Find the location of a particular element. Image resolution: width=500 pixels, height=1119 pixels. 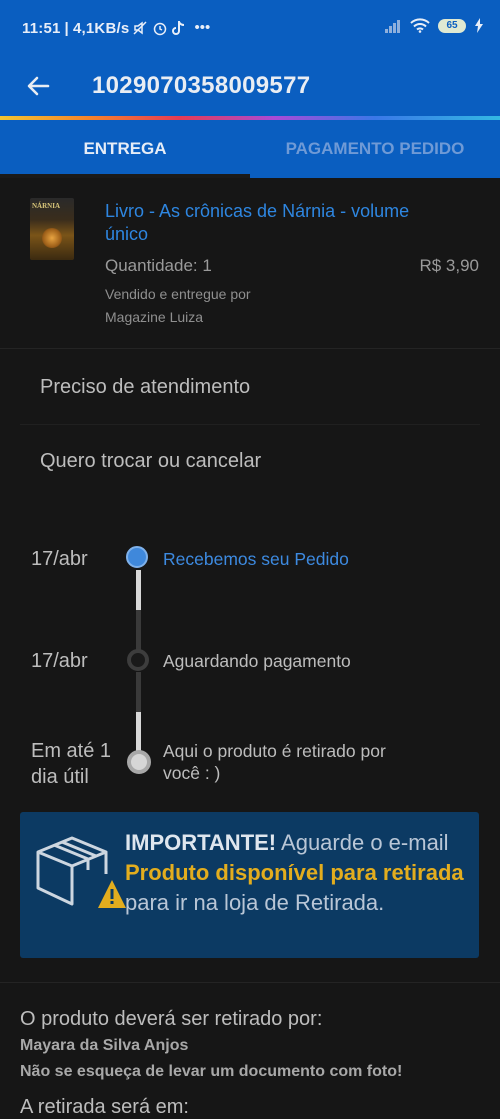

option-label: Preciso de atendimento is located at coordinates (145, 387).